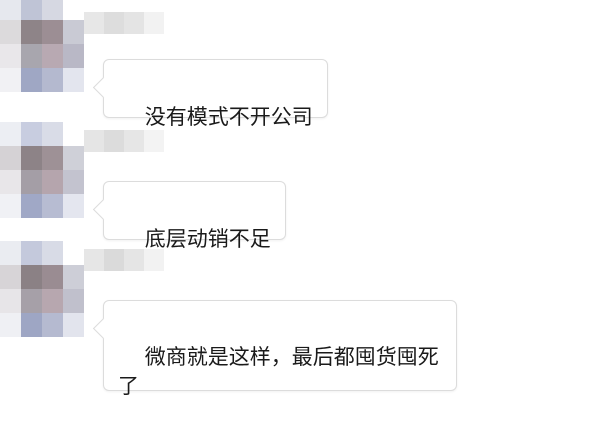 The height and width of the screenshot is (430, 600). What do you see at coordinates (215, 94) in the screenshot?
I see `message-bubble: 没有模式不开公司` at bounding box center [215, 94].